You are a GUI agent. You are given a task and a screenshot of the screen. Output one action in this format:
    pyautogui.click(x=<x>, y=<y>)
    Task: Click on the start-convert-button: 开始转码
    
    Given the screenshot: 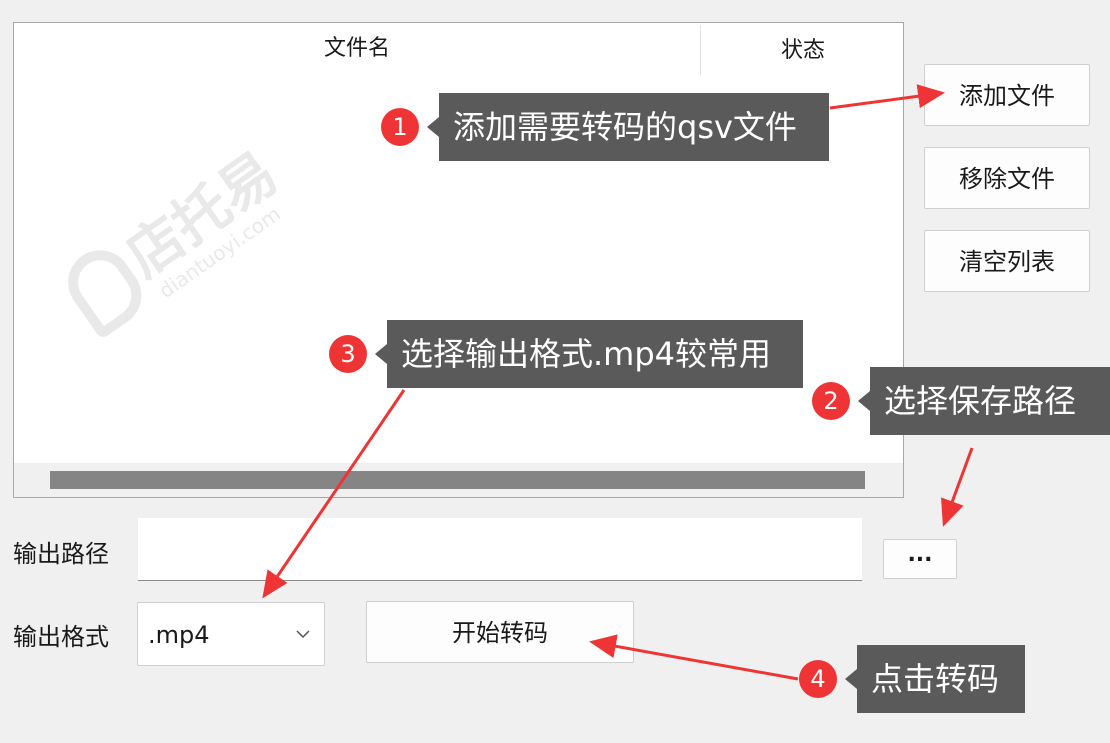 What is the action you would take?
    pyautogui.click(x=500, y=632)
    